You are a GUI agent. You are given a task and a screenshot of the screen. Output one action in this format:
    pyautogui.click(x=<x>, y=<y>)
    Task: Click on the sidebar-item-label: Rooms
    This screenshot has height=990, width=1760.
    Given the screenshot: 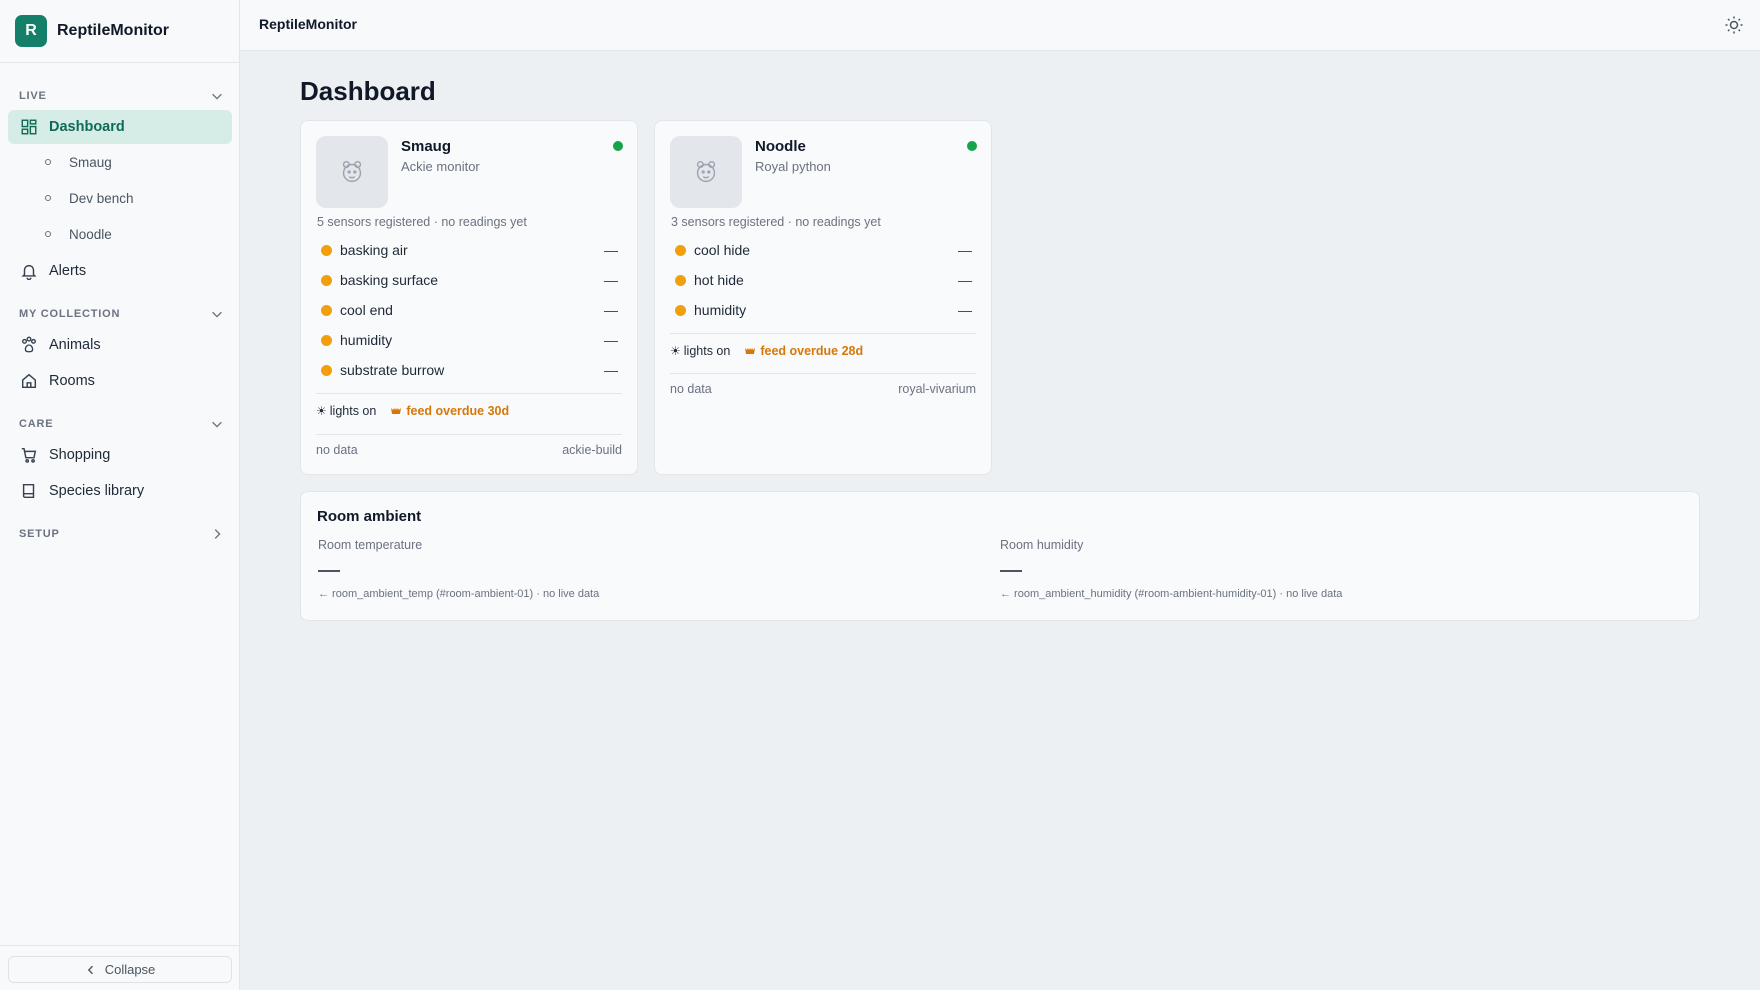 What is the action you would take?
    pyautogui.click(x=72, y=381)
    